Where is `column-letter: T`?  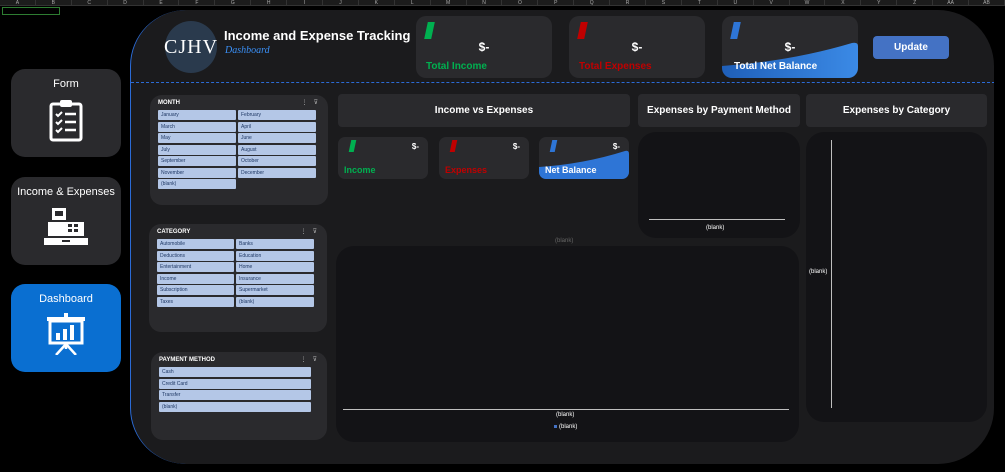 column-letter: T is located at coordinates (700, 3).